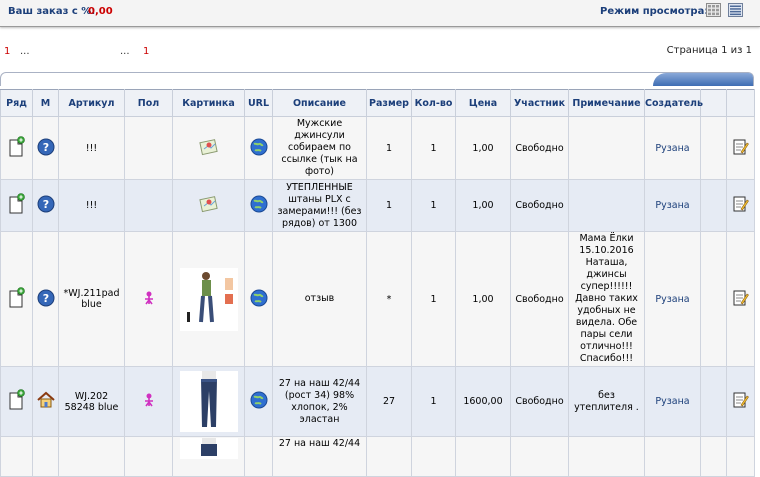 The height and width of the screenshot is (477, 760). What do you see at coordinates (713, 10) in the screenshot?
I see `grid-view-icon` at bounding box center [713, 10].